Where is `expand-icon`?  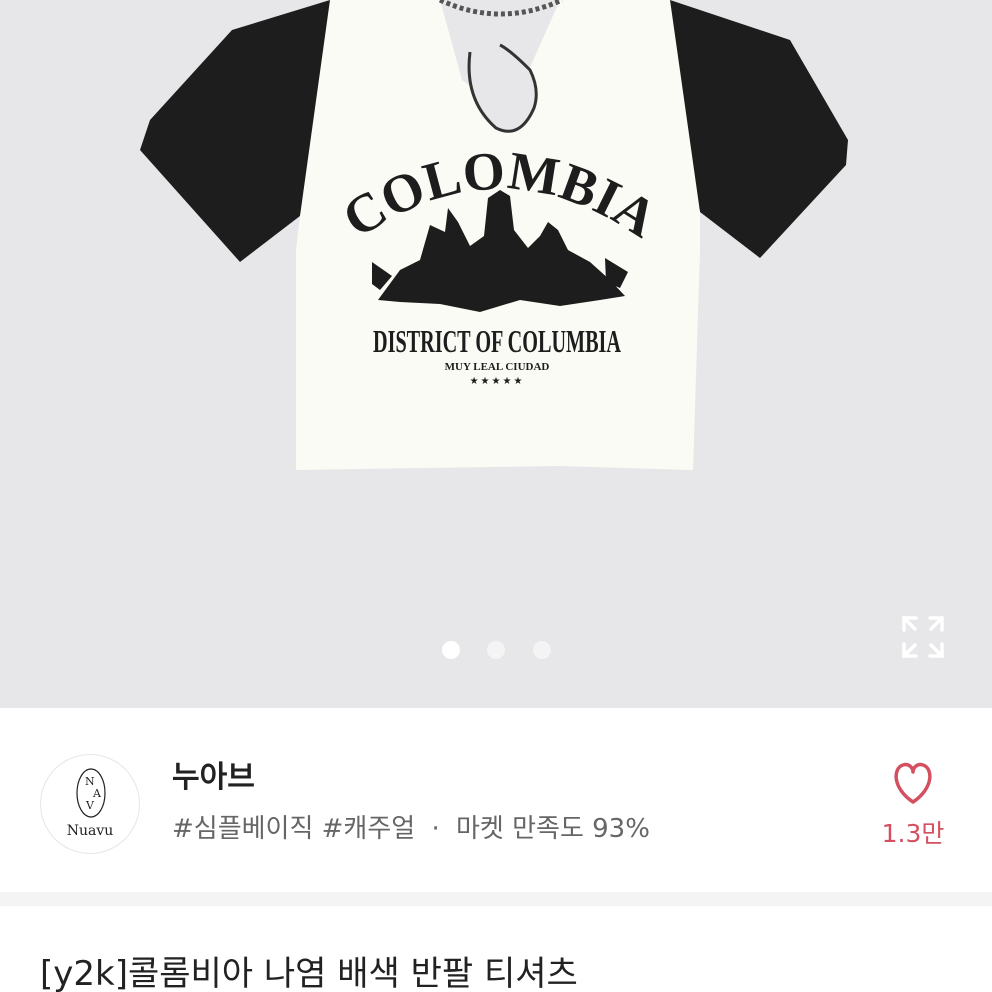 expand-icon is located at coordinates (923, 637).